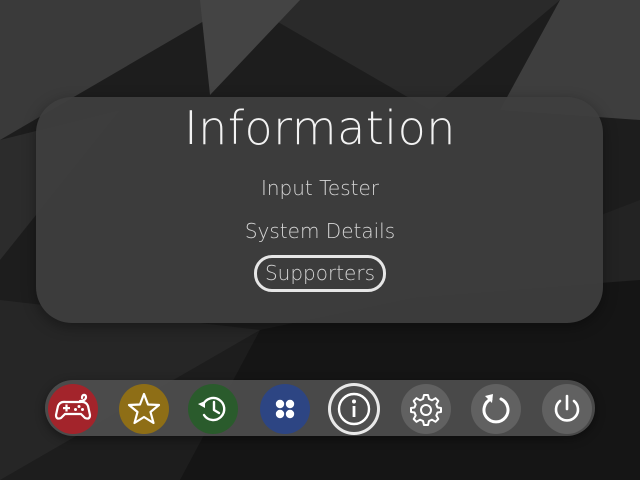 The width and height of the screenshot is (640, 480). I want to click on history-button, so click(213, 409).